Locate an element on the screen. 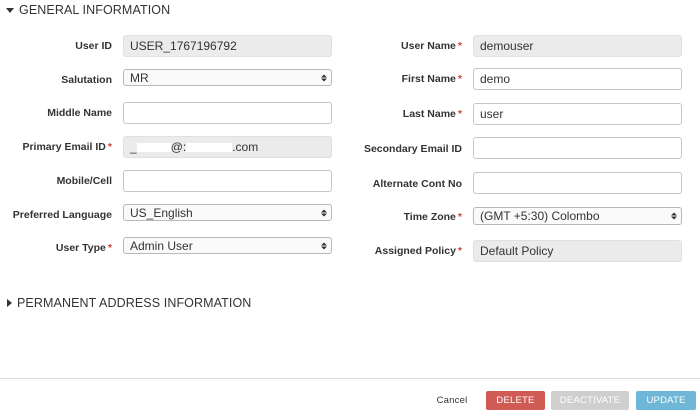 This screenshot has height=414, width=700. delete-button: DELETE is located at coordinates (515, 400).